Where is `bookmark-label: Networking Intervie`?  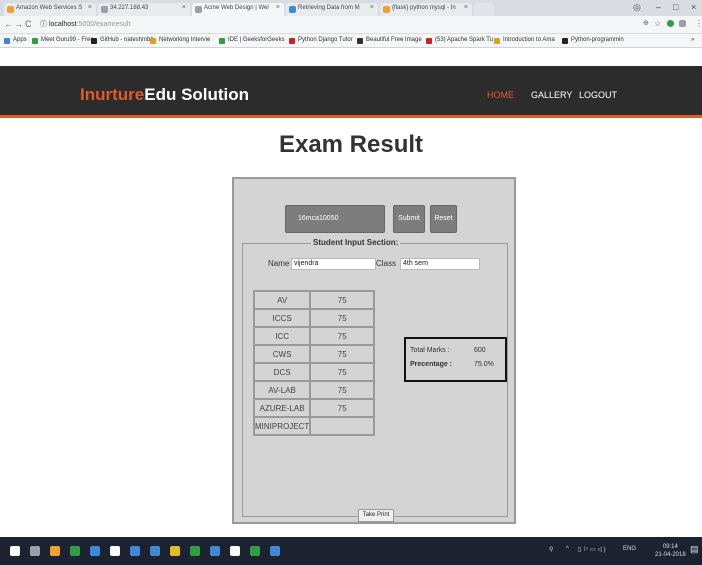 bookmark-label: Networking Intervie is located at coordinates (185, 40).